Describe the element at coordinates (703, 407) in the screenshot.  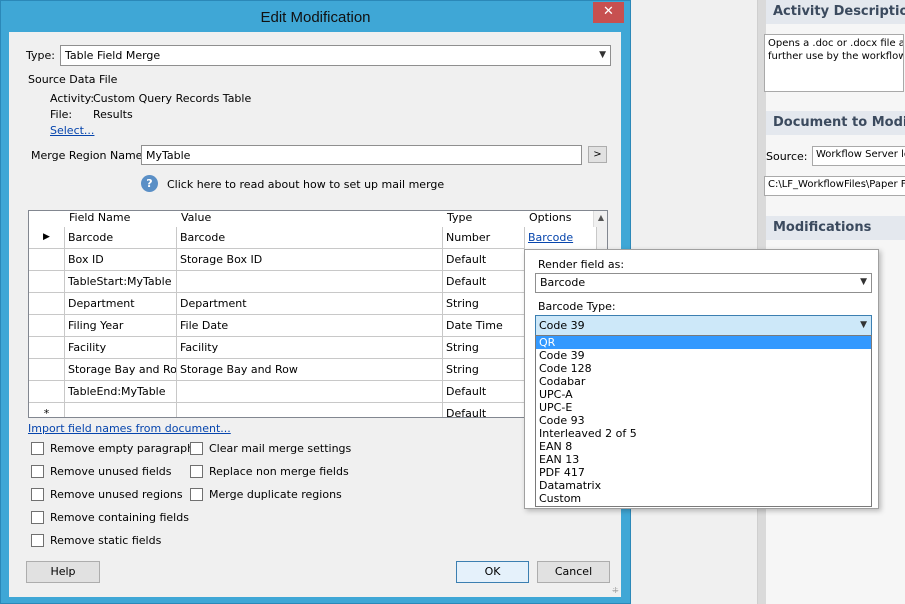
I see `barcode-option: UPC-E` at that location.